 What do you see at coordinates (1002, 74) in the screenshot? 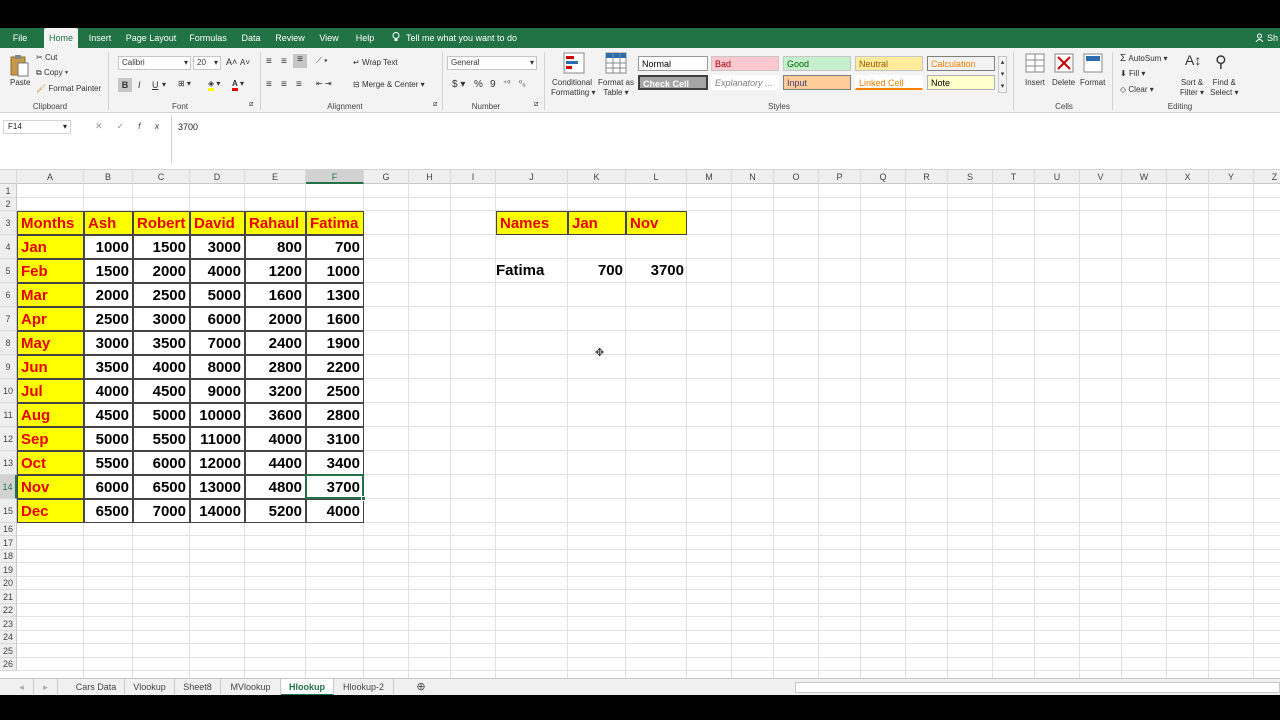
I see `styles-scroll: ▴ ▾ ▾` at bounding box center [1002, 74].